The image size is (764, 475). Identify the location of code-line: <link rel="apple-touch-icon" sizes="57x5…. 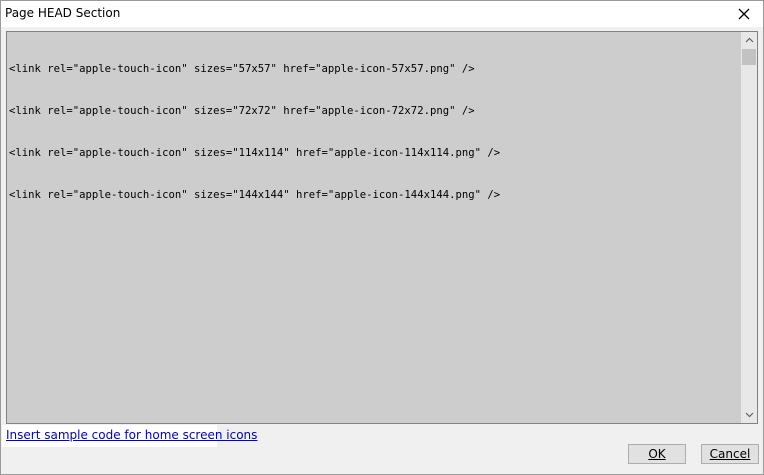
(242, 69).